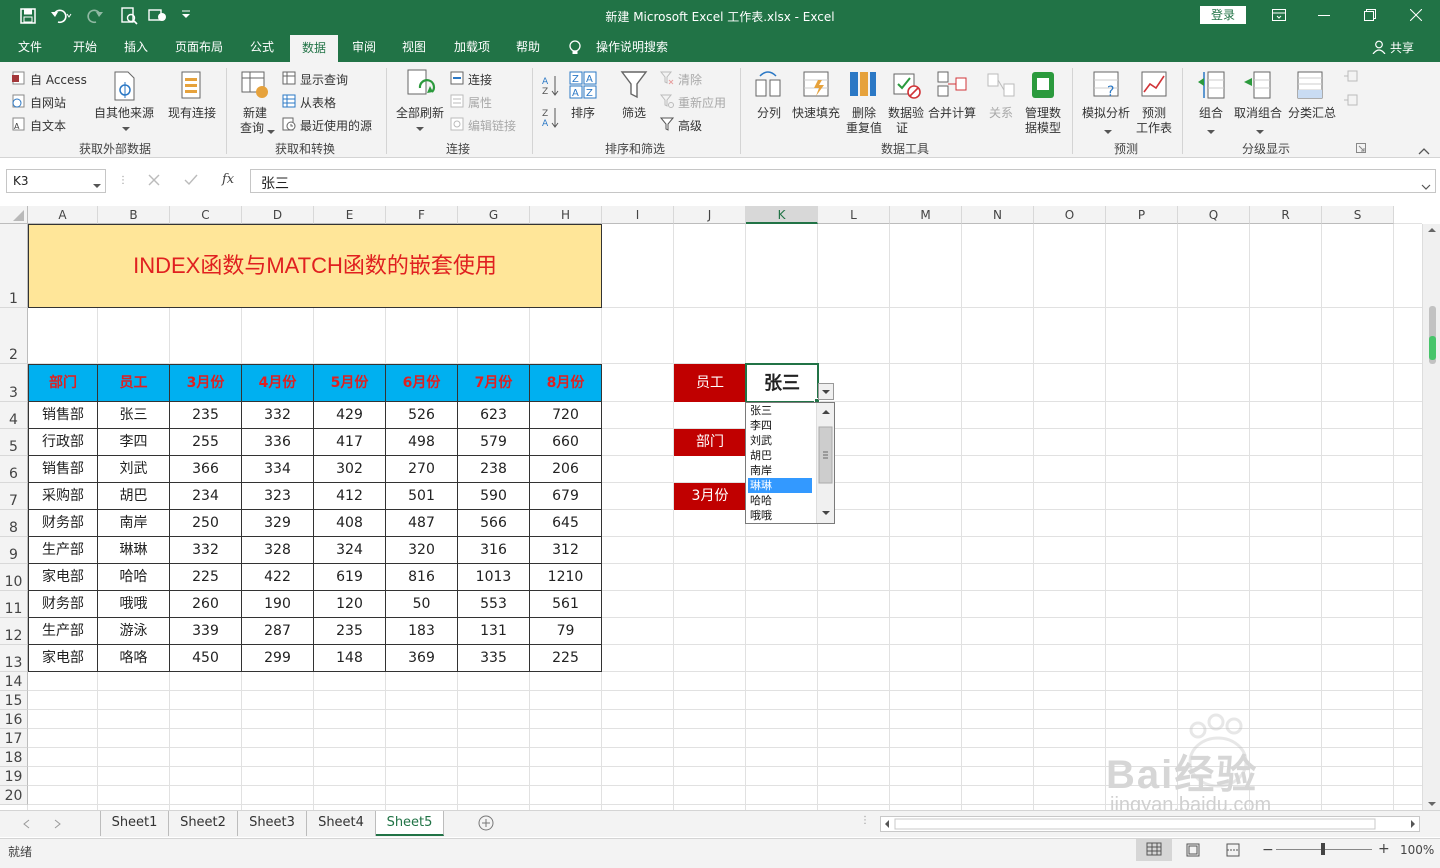 The width and height of the screenshot is (1440, 868). Describe the element at coordinates (134, 577) in the screenshot. I see `table-cell: 哈哈` at that location.